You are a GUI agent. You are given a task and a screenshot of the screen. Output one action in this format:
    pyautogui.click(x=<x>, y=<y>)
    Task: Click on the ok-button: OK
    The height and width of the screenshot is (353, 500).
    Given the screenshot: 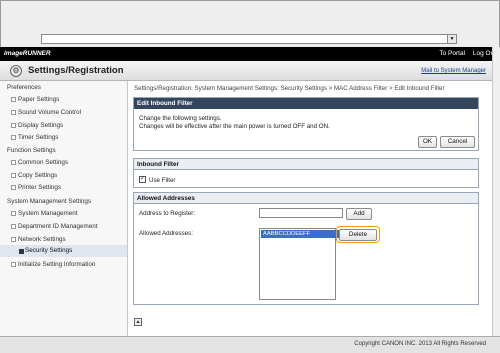 What is the action you would take?
    pyautogui.click(x=427, y=142)
    